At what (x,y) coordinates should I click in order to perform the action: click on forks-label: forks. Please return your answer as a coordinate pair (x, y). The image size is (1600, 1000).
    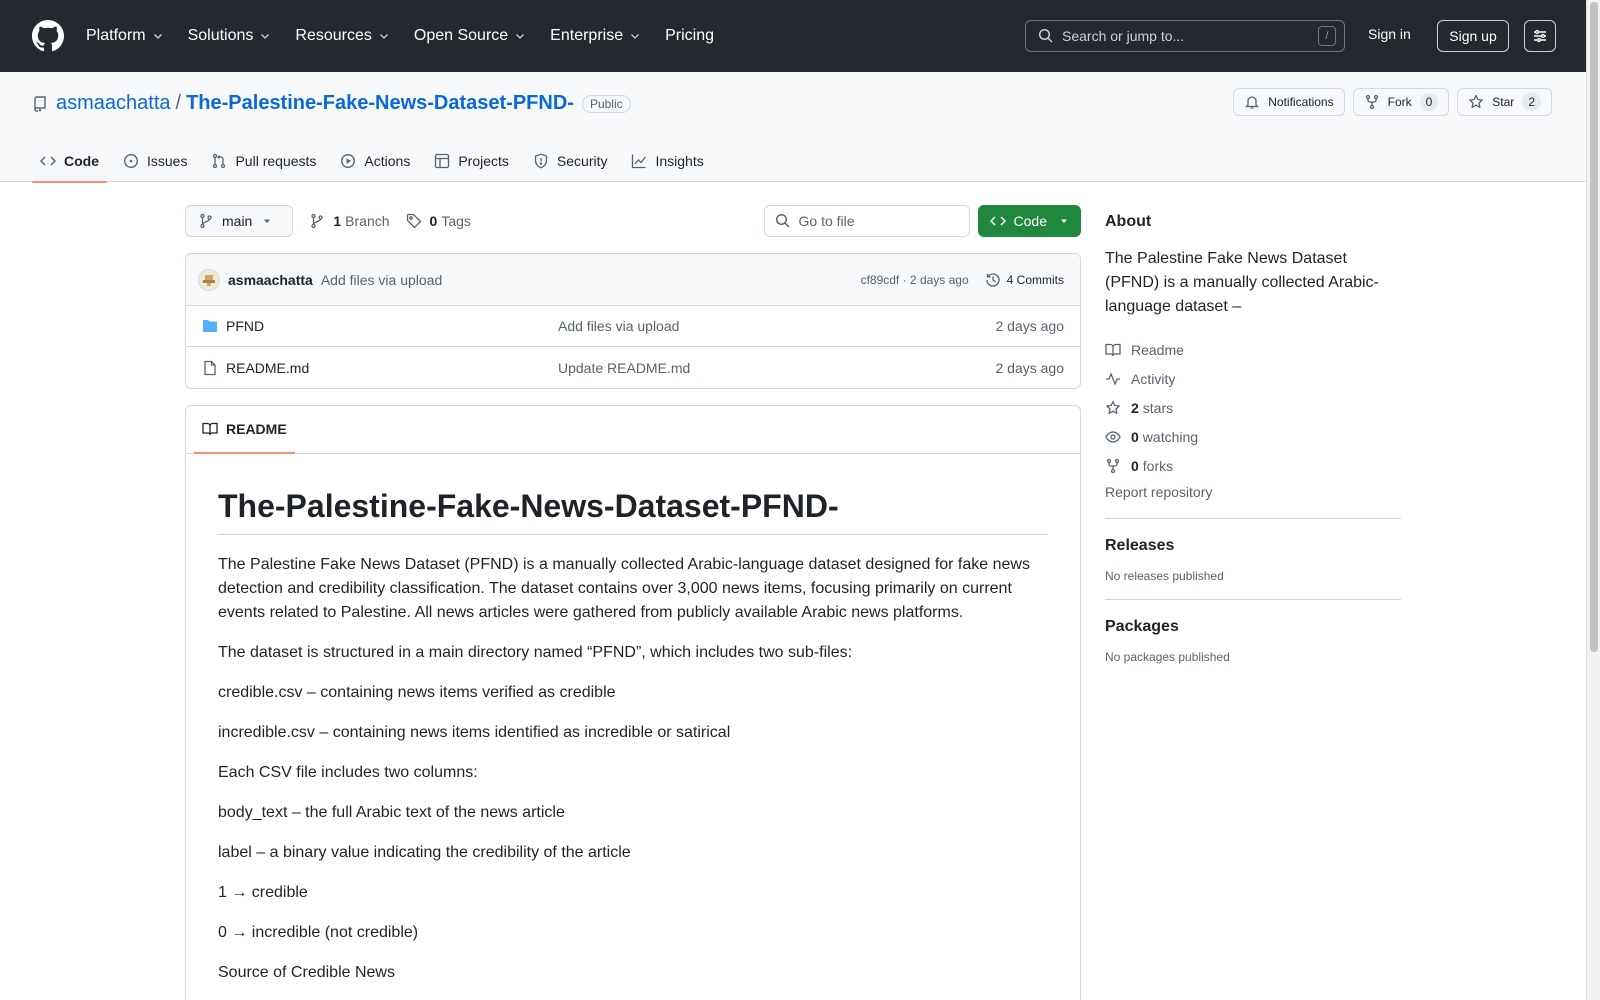
    Looking at the image, I should click on (1158, 465).